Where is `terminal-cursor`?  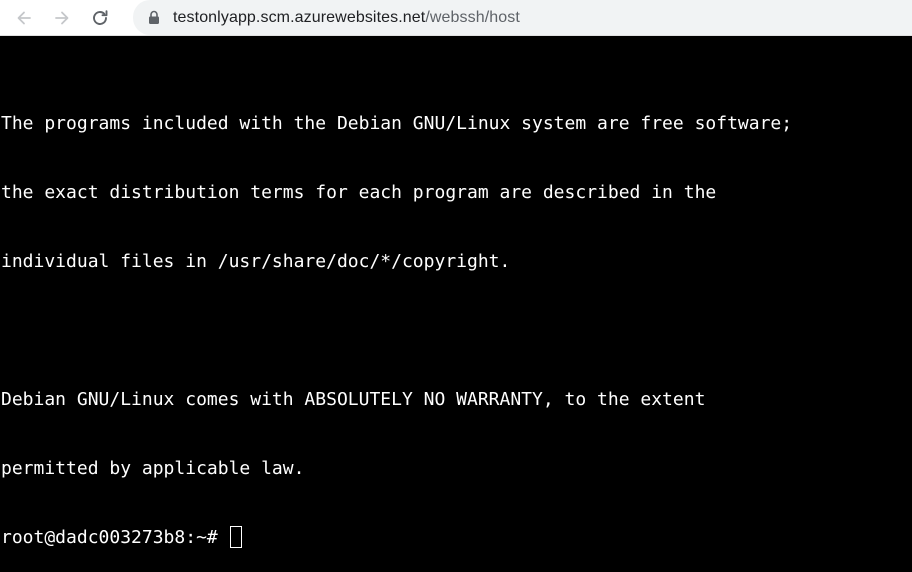 terminal-cursor is located at coordinates (235, 537).